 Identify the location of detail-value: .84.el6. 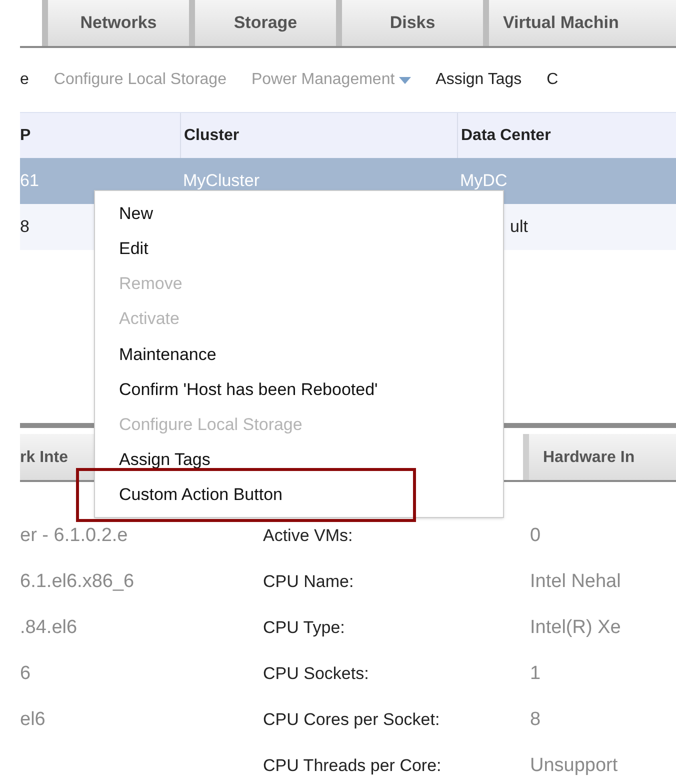
(49, 628).